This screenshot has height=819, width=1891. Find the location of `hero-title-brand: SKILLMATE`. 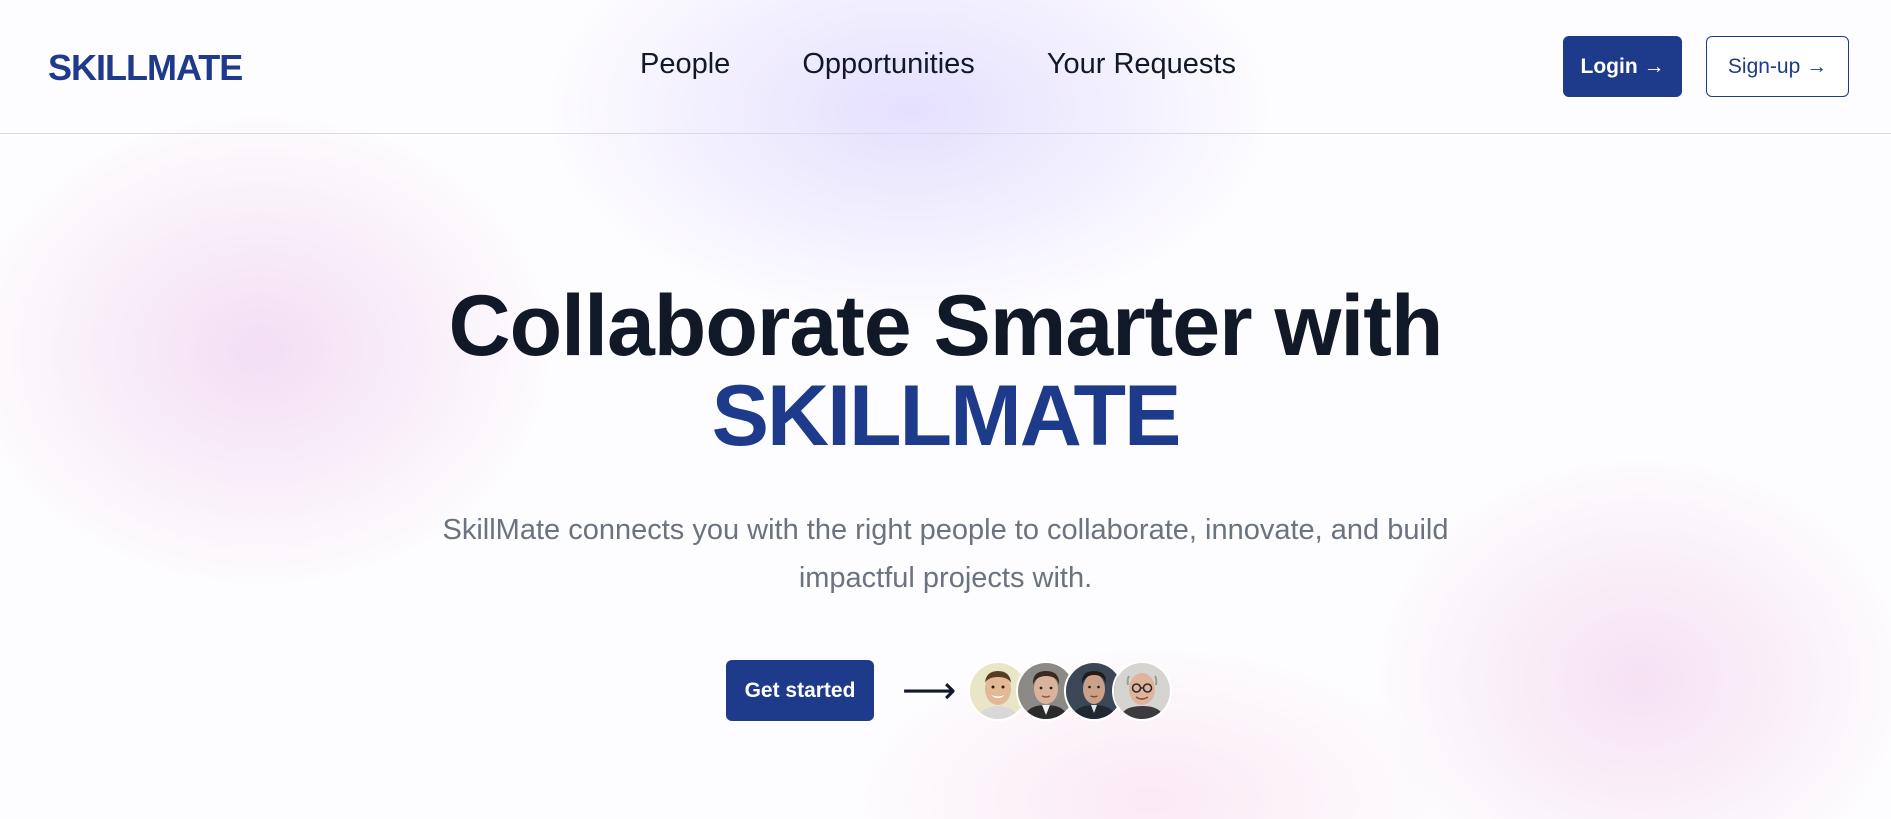

hero-title-brand: SKILLMATE is located at coordinates (946, 416).